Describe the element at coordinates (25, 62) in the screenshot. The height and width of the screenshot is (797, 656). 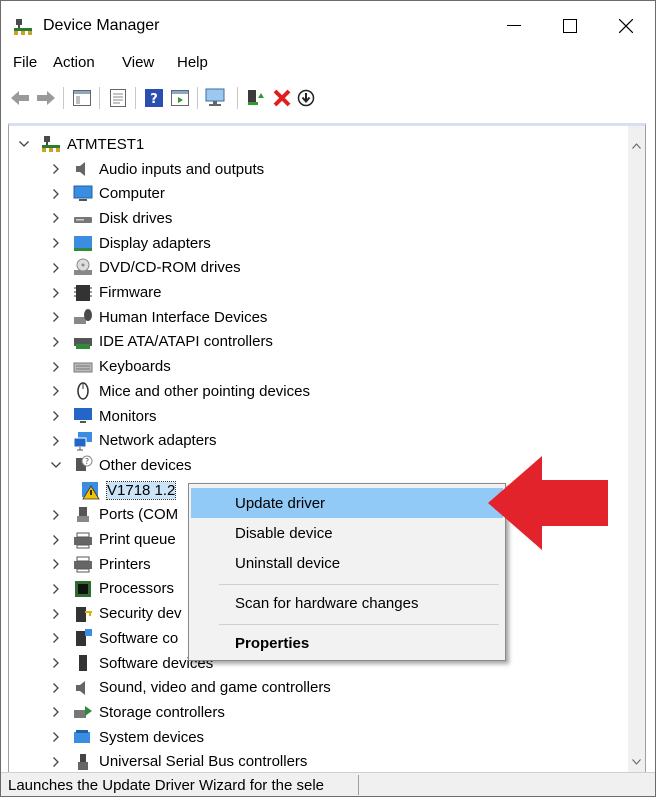
I see `menu-file: File` at that location.